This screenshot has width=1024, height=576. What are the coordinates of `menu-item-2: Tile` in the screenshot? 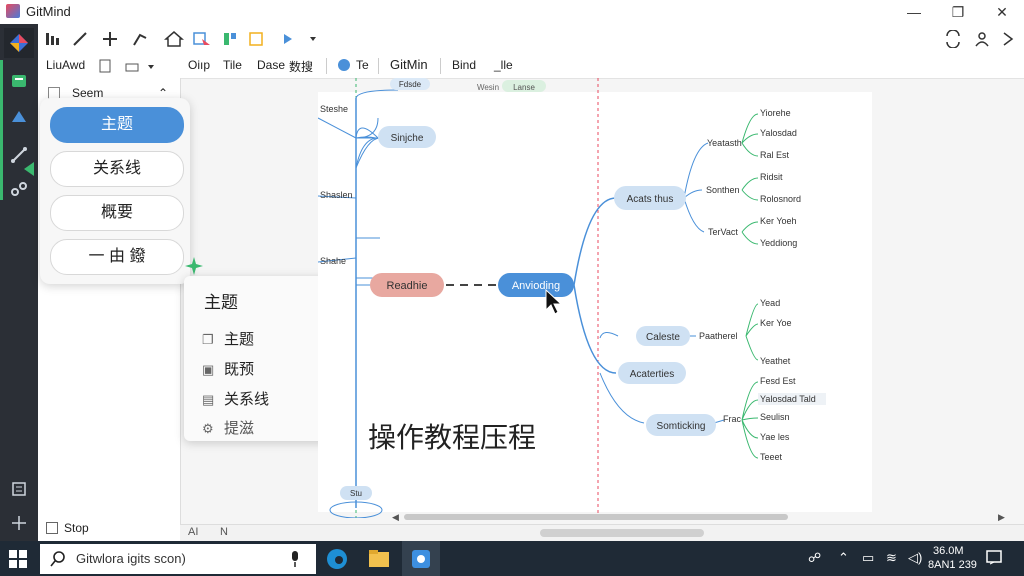 It's located at (232, 65).